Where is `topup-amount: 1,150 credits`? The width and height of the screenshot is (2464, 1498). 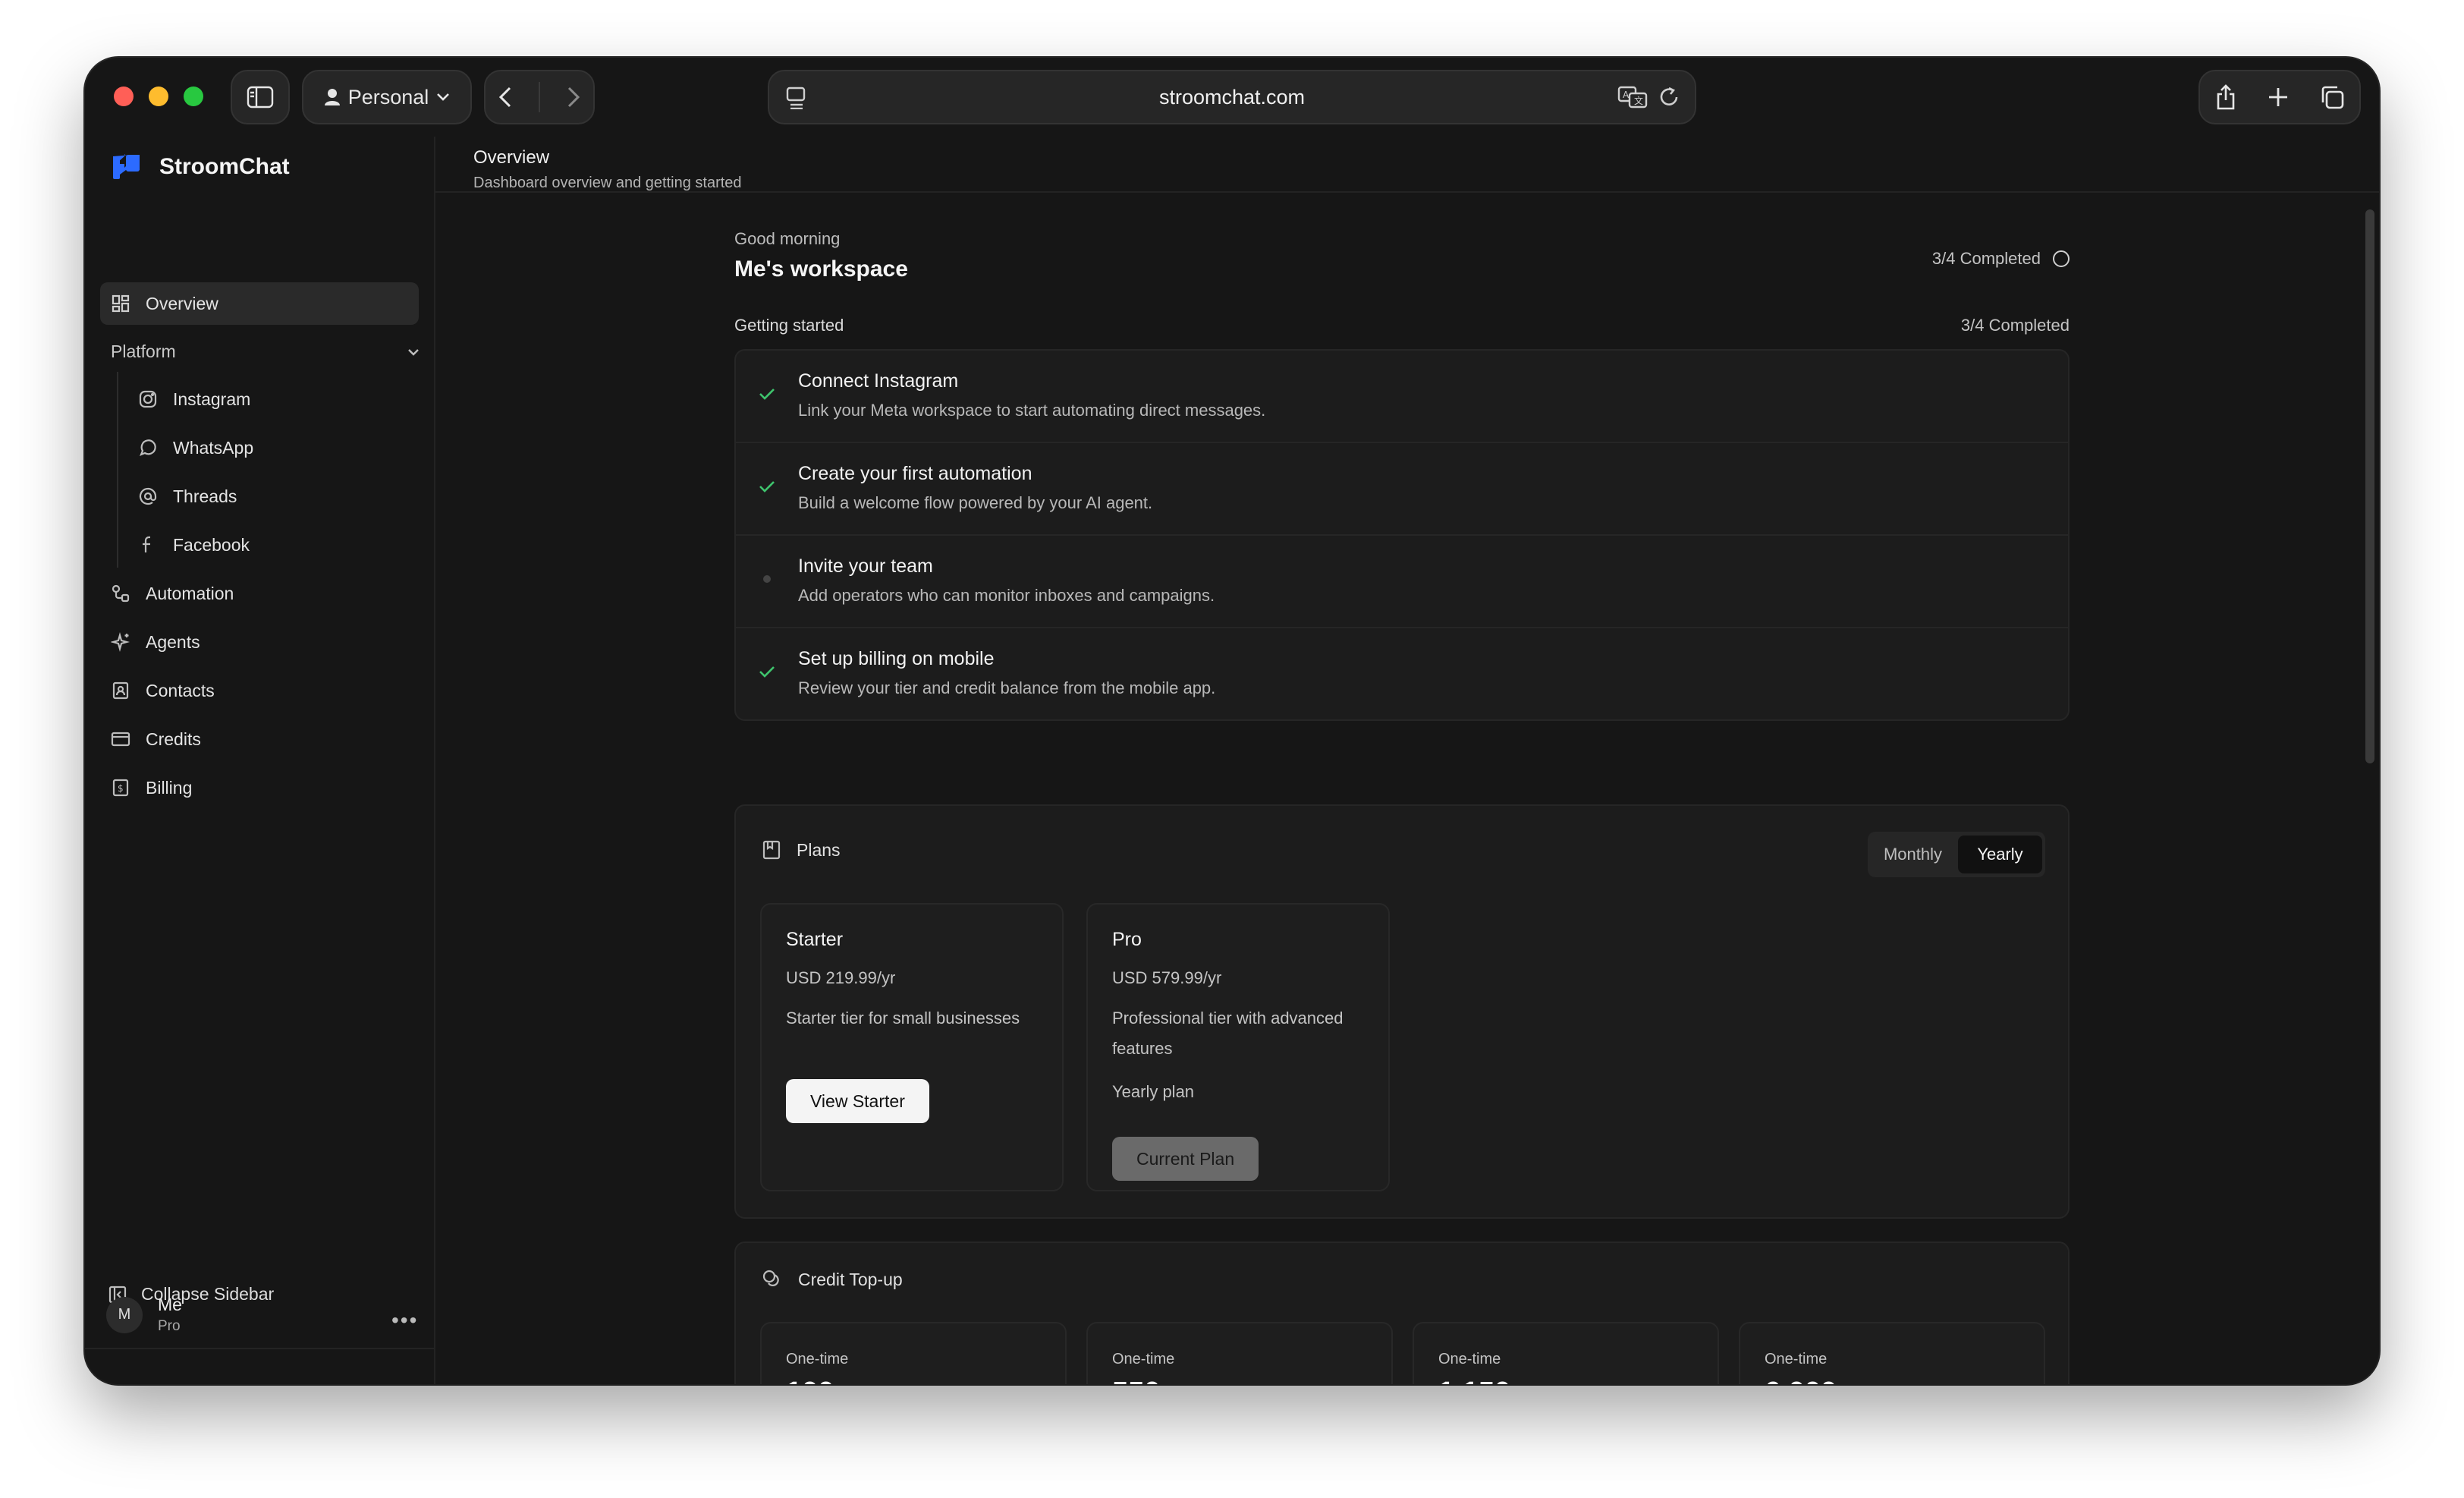 topup-amount: 1,150 credits is located at coordinates (1502, 1380).